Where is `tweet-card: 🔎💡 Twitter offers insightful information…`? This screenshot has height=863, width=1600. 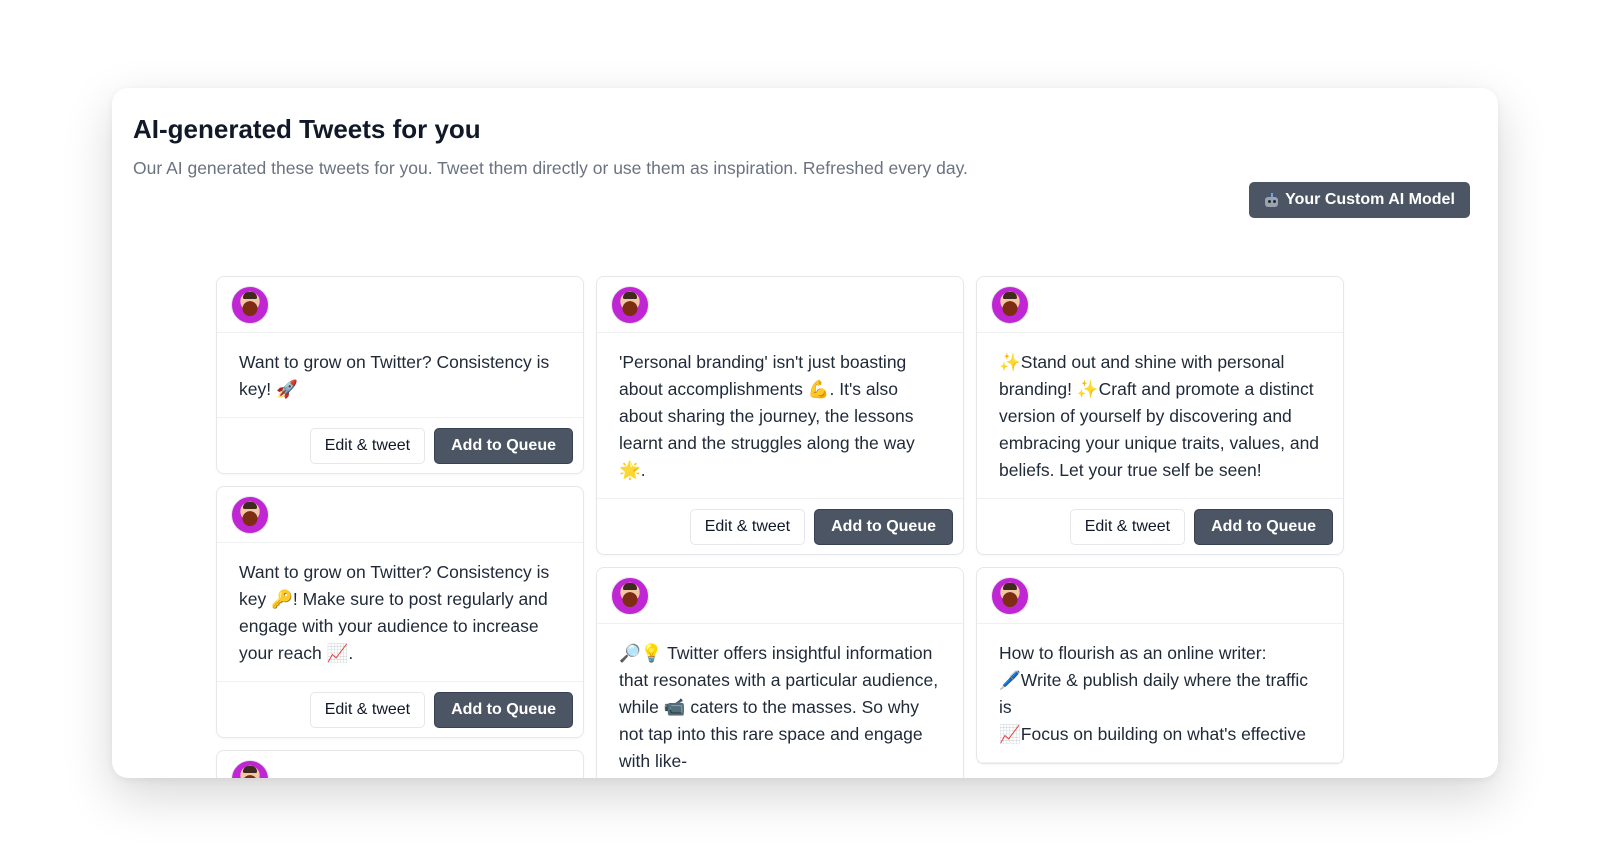
tweet-card: 🔎💡 Twitter offers insightful information… is located at coordinates (780, 672).